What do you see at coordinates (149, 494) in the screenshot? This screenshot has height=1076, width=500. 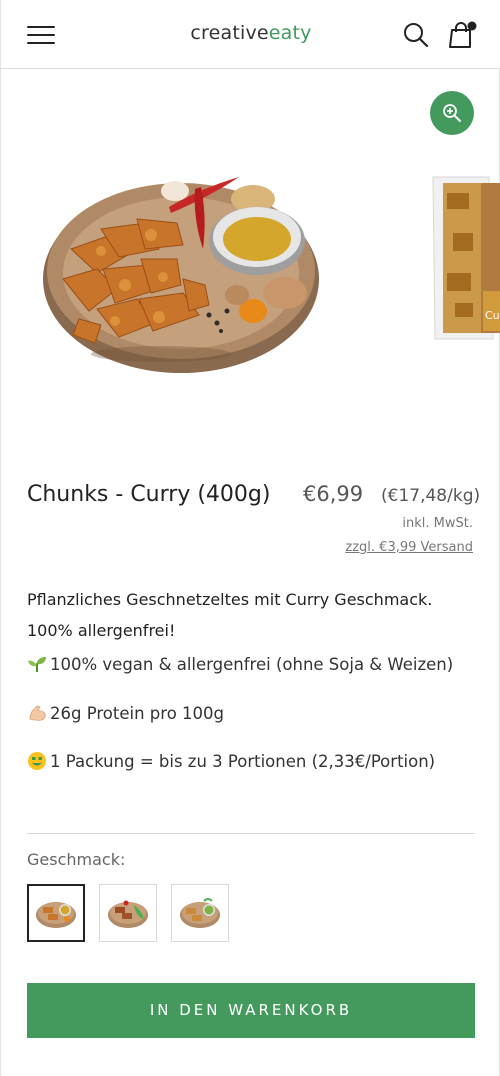 I see `product-title: Chunks - Curry (400g)` at bounding box center [149, 494].